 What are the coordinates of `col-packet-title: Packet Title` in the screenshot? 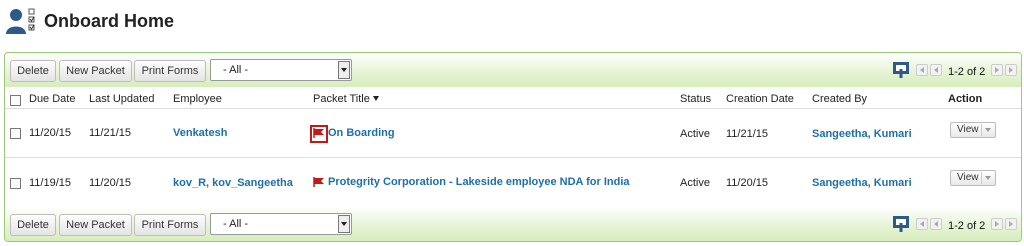 It's located at (346, 99).